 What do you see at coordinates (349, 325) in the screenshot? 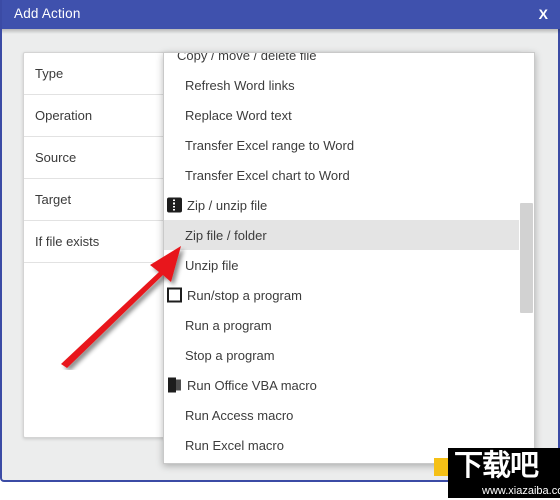
I see `dropdown-item-run-a-program: Run a program` at bounding box center [349, 325].